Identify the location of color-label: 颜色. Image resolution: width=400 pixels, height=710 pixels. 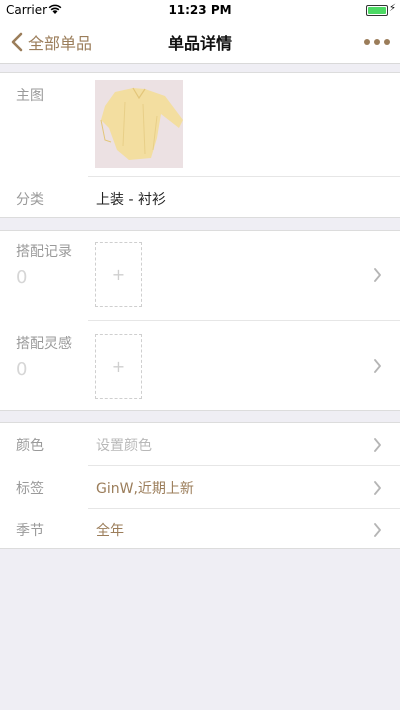
(30, 446).